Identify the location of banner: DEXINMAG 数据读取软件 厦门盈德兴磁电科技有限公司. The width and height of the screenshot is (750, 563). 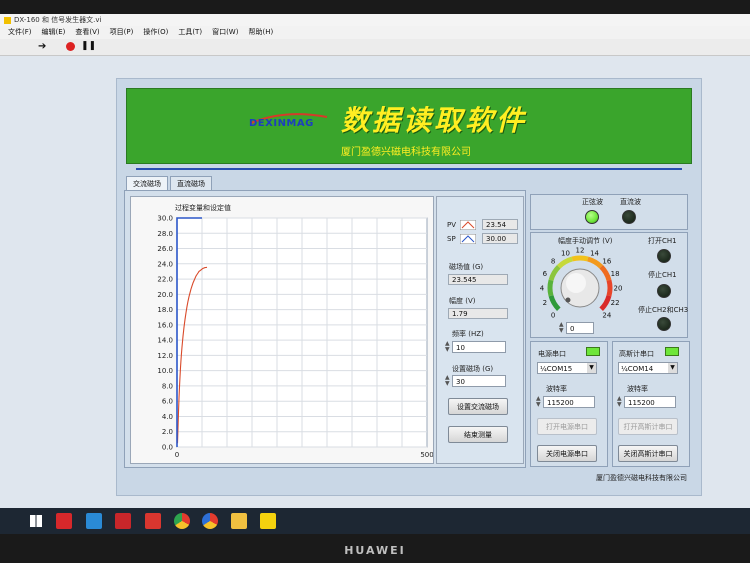
(409, 126).